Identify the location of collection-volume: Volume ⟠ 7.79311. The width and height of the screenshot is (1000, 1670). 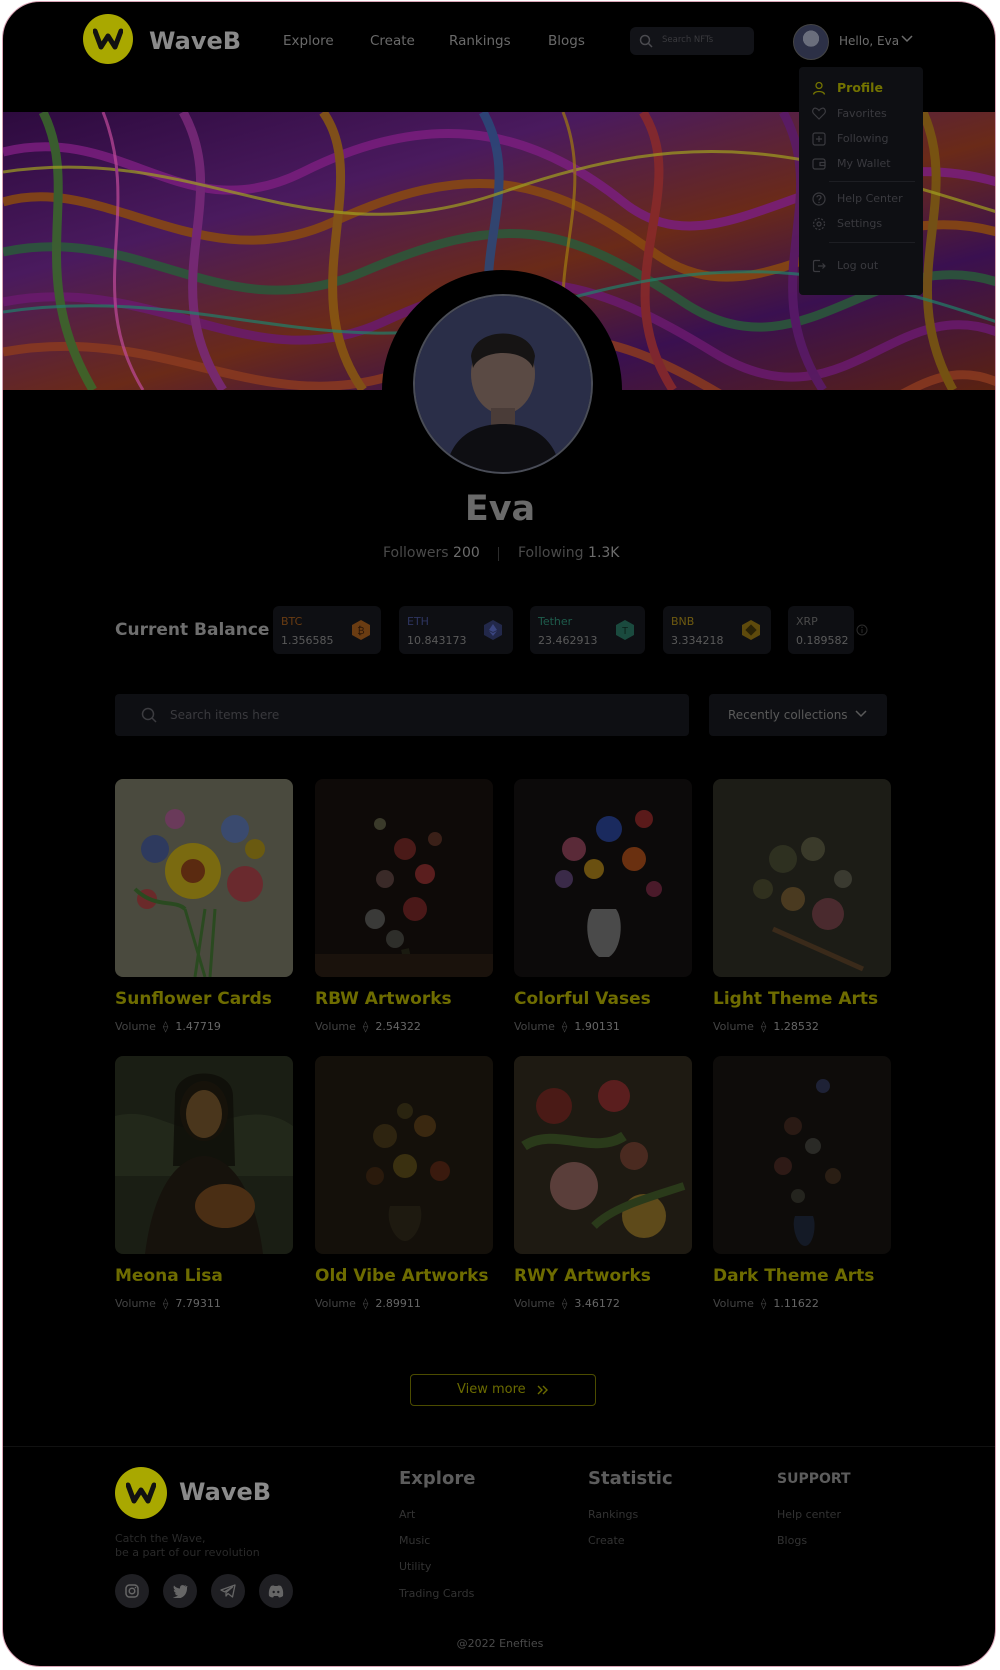
(168, 1303).